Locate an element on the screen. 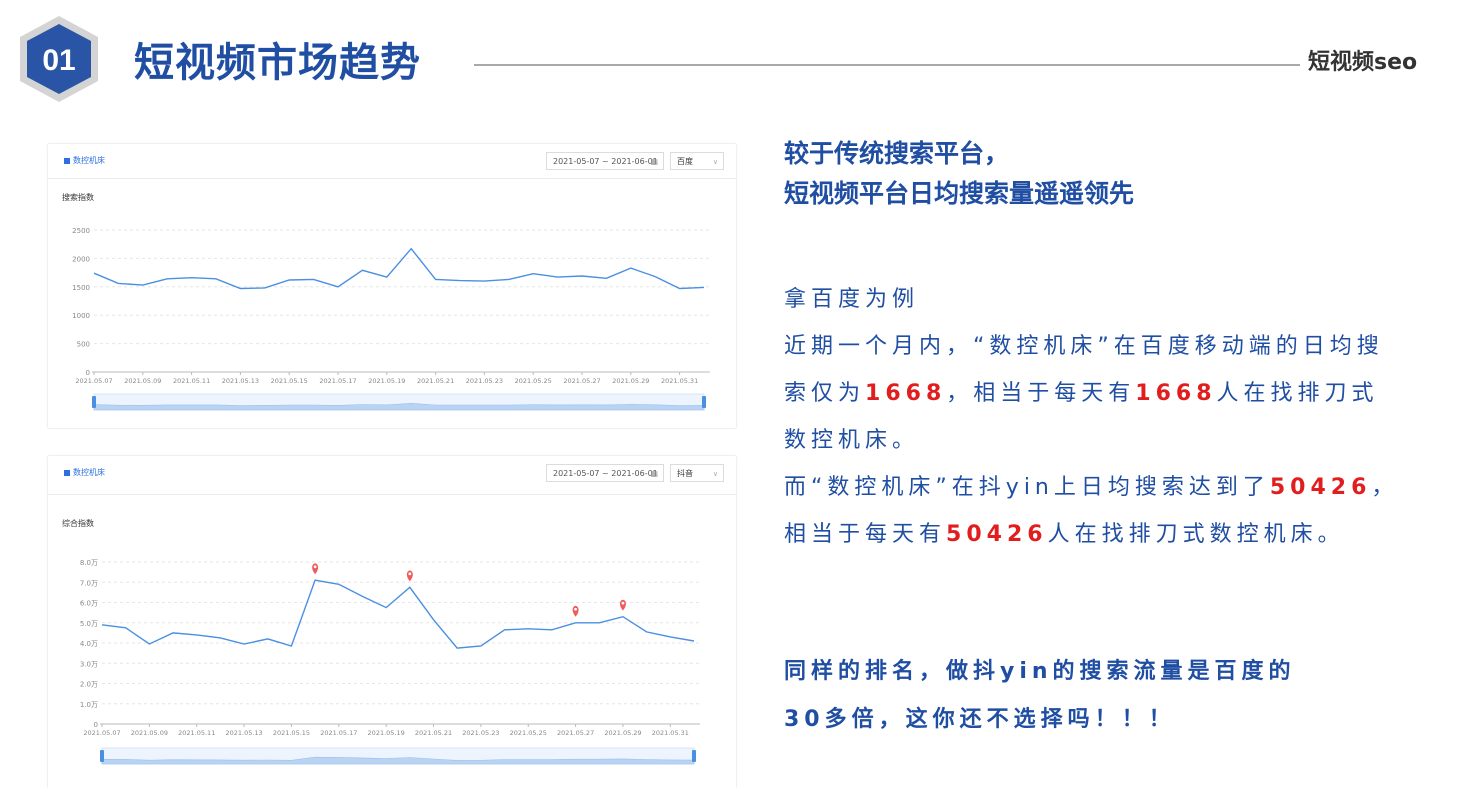 This screenshot has width=1470, height=788. section-number: 01 is located at coordinates (58, 60).